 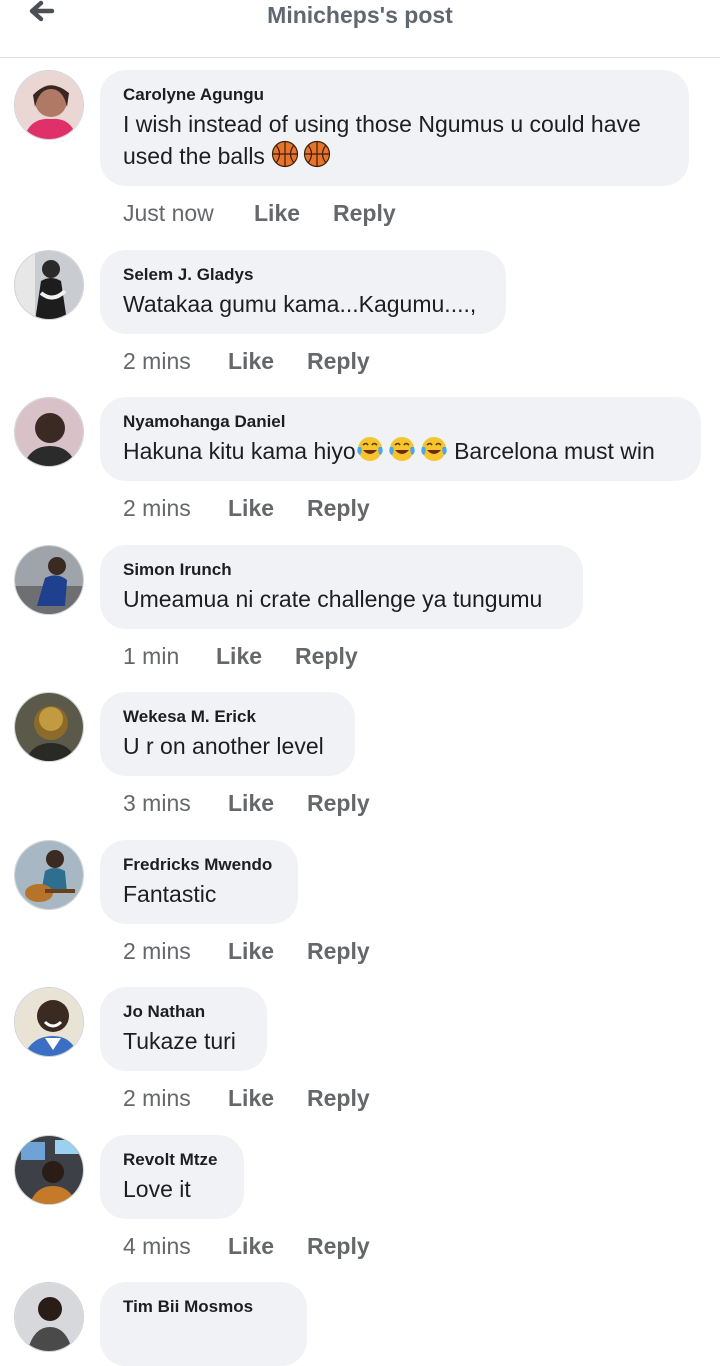 I want to click on comment-bubble: Fredricks Mwendo Fantastic, so click(x=199, y=882).